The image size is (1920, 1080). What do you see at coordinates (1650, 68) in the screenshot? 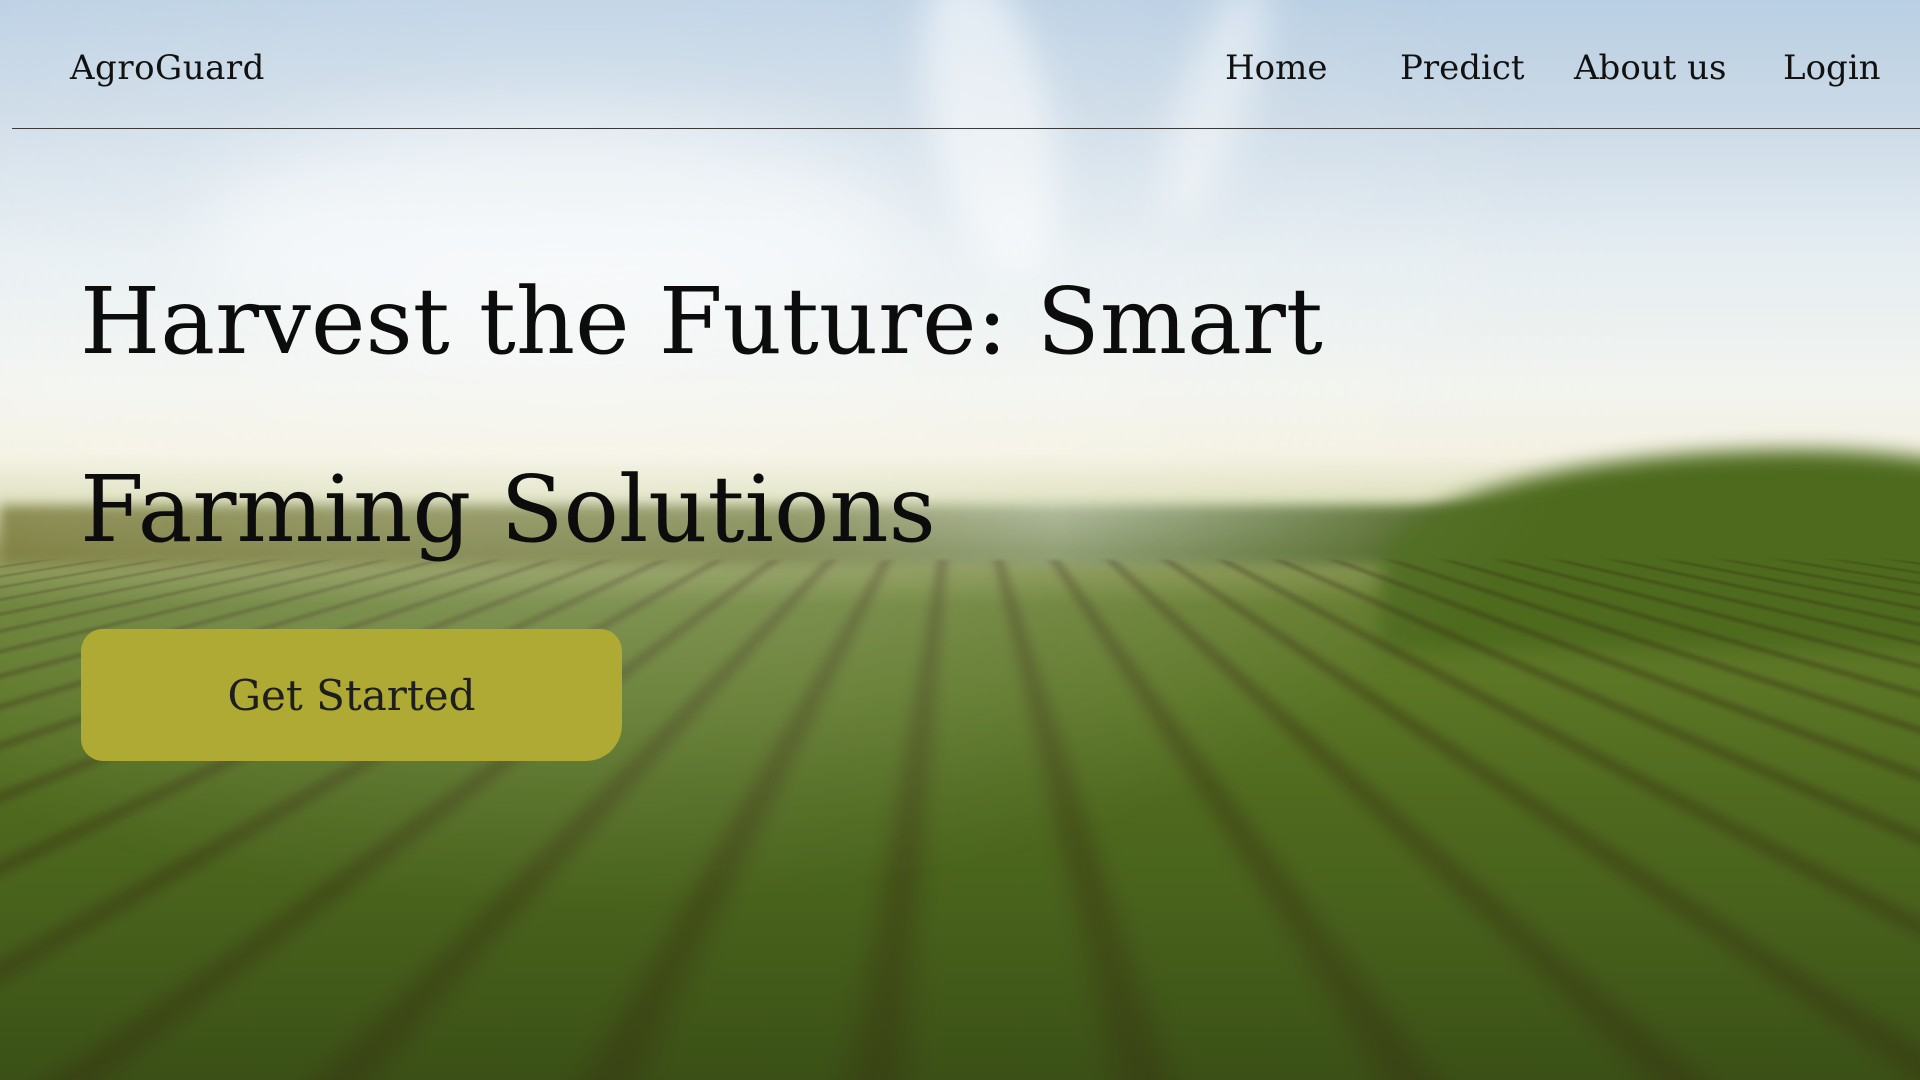
I see `nav-link-about-us: About us` at bounding box center [1650, 68].